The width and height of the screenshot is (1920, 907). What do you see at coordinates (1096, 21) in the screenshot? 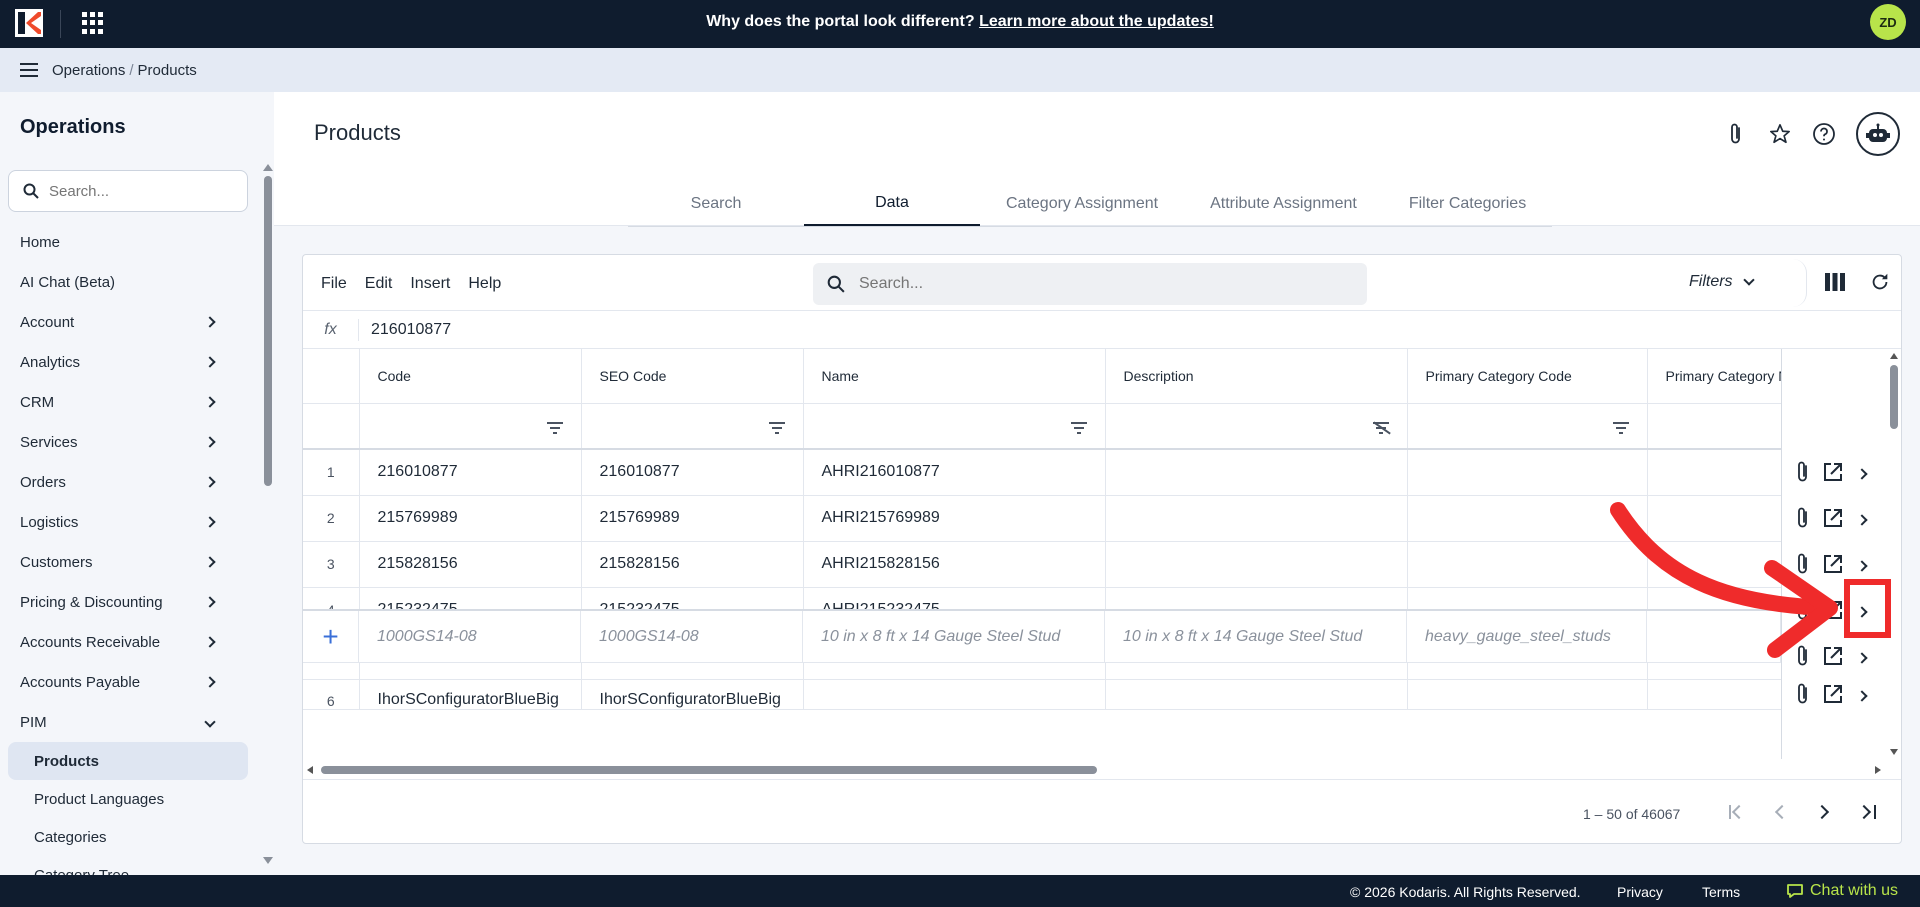
I see `banner-link: Learn more about the updates!` at bounding box center [1096, 21].